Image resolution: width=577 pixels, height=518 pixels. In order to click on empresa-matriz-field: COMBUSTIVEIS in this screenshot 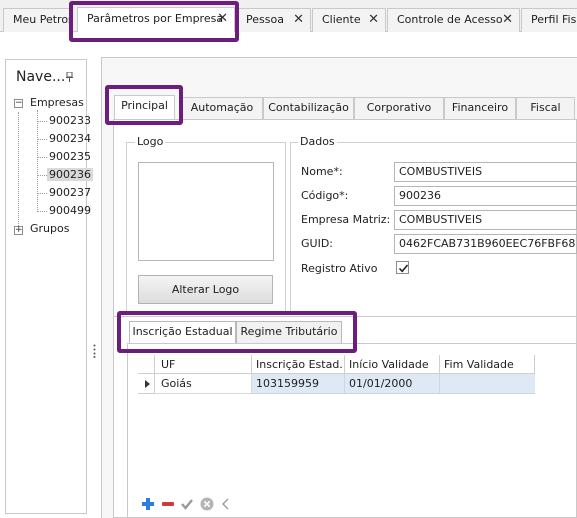, I will do `click(485, 220)`.